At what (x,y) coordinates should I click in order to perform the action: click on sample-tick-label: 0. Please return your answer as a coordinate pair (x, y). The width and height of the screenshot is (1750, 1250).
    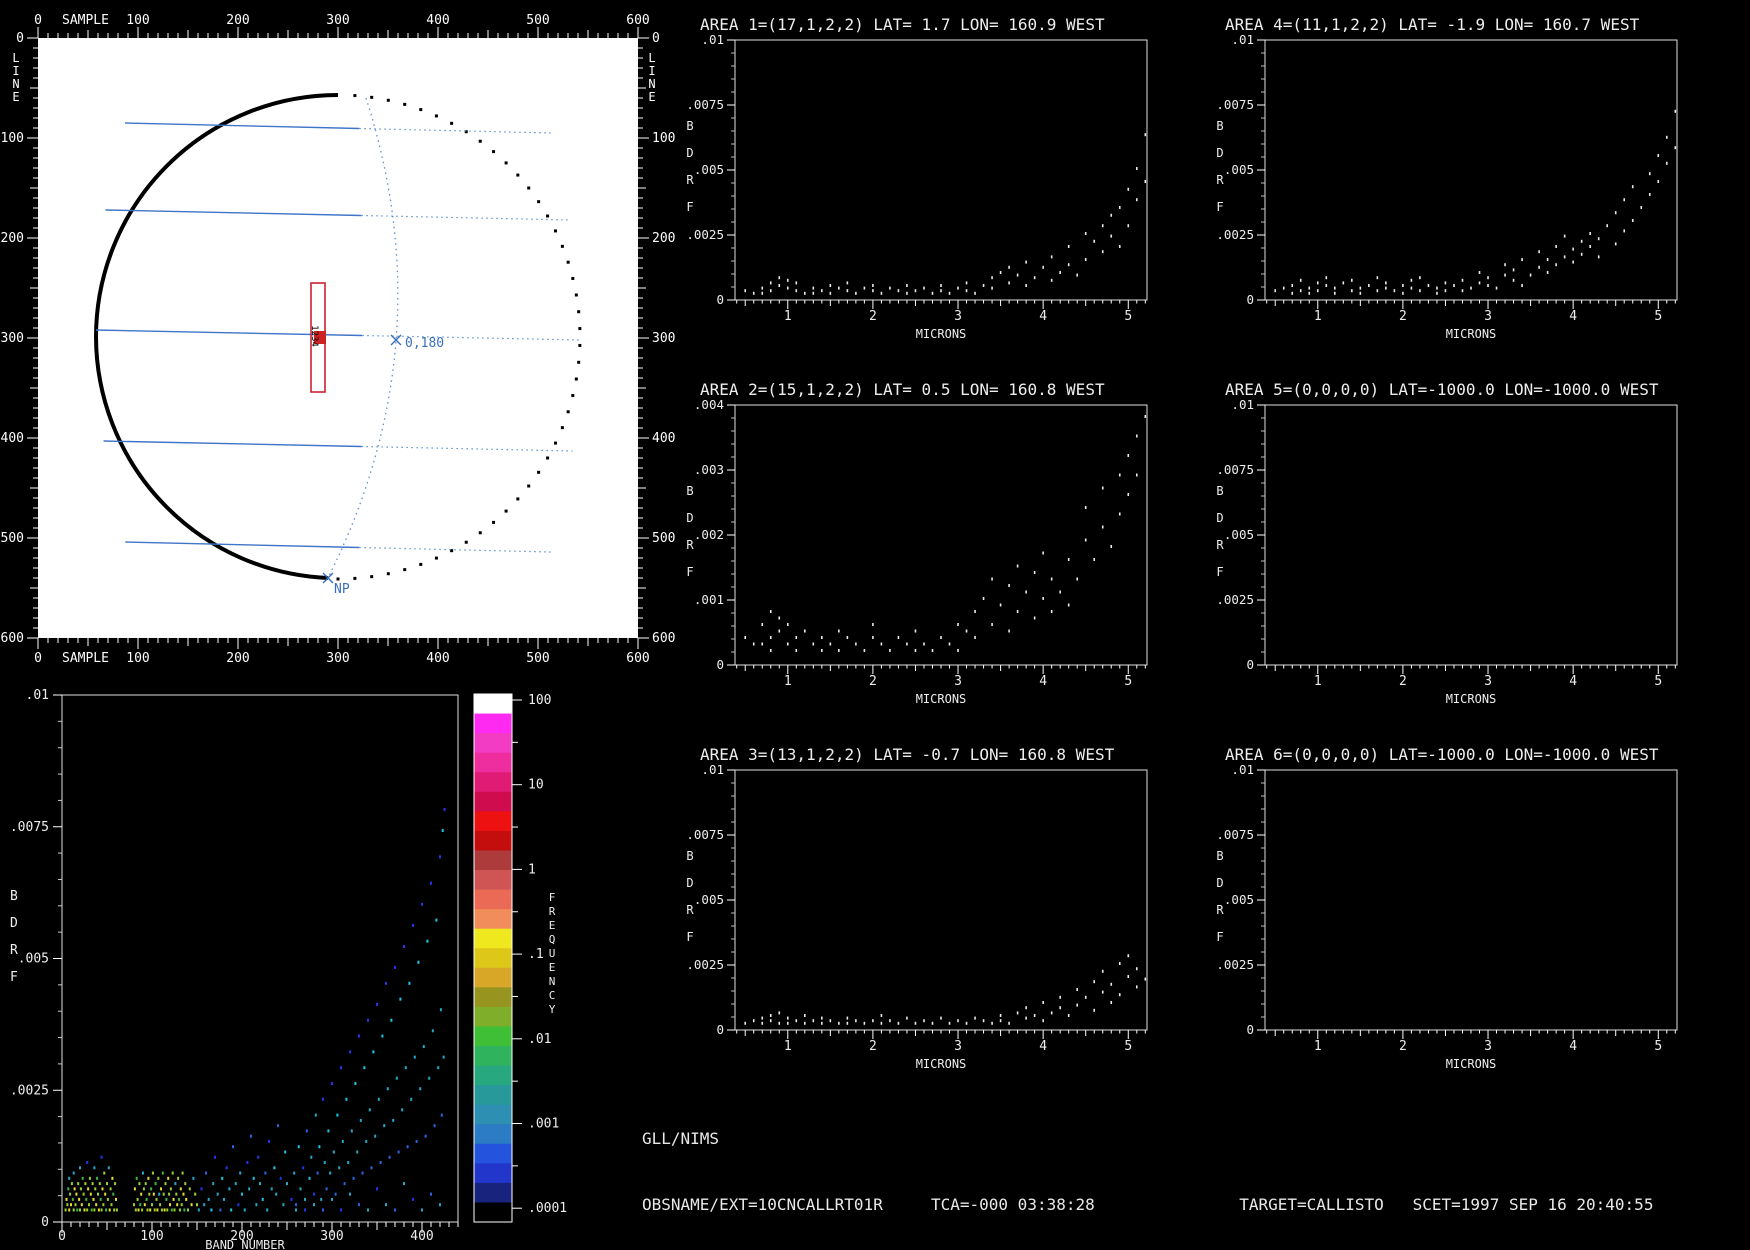
    Looking at the image, I should click on (38, 20).